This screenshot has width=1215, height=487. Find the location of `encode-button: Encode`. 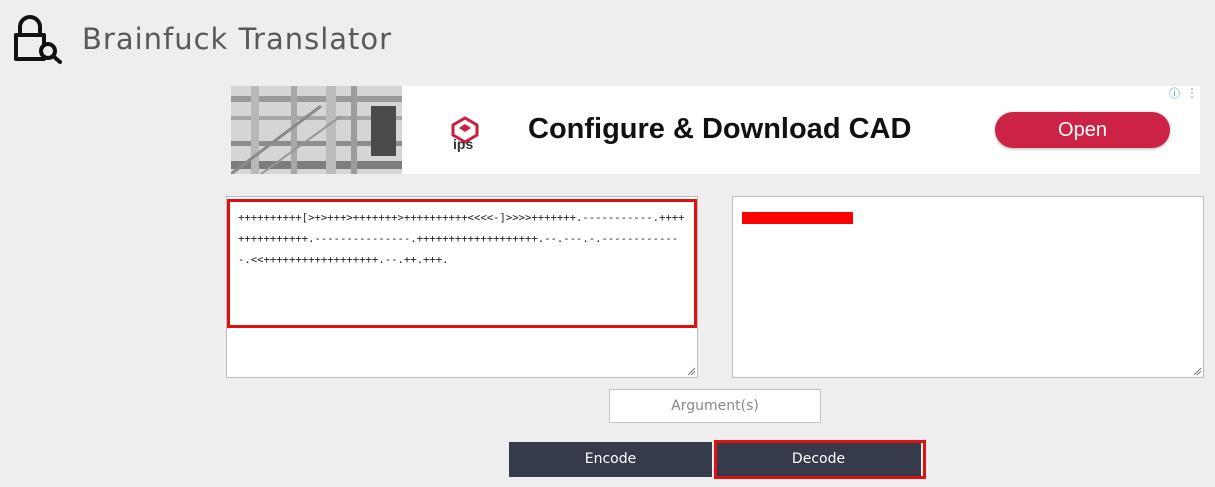

encode-button: Encode is located at coordinates (610, 459).